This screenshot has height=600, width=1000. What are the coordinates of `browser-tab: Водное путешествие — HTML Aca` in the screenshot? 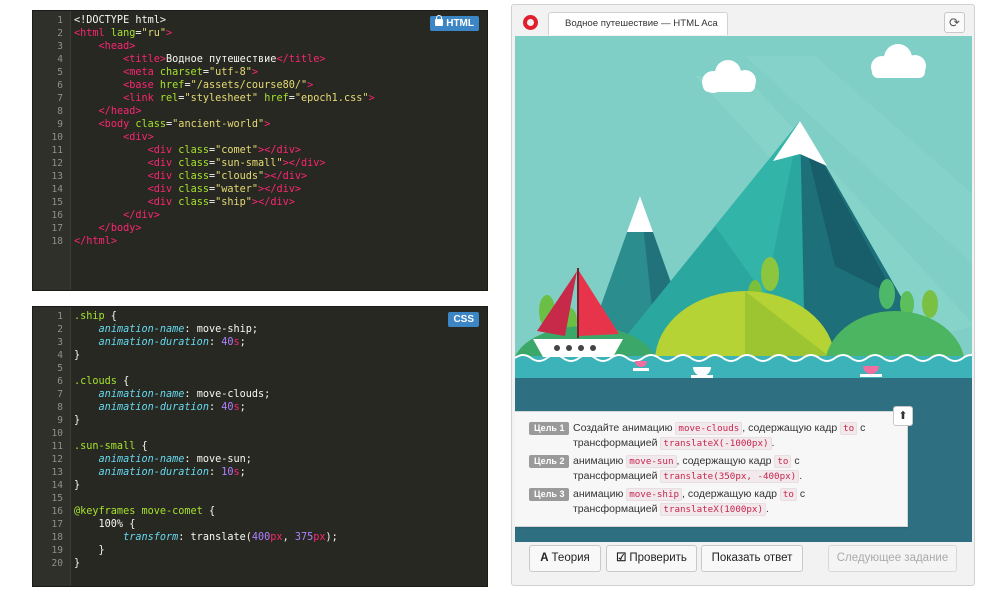 It's located at (638, 23).